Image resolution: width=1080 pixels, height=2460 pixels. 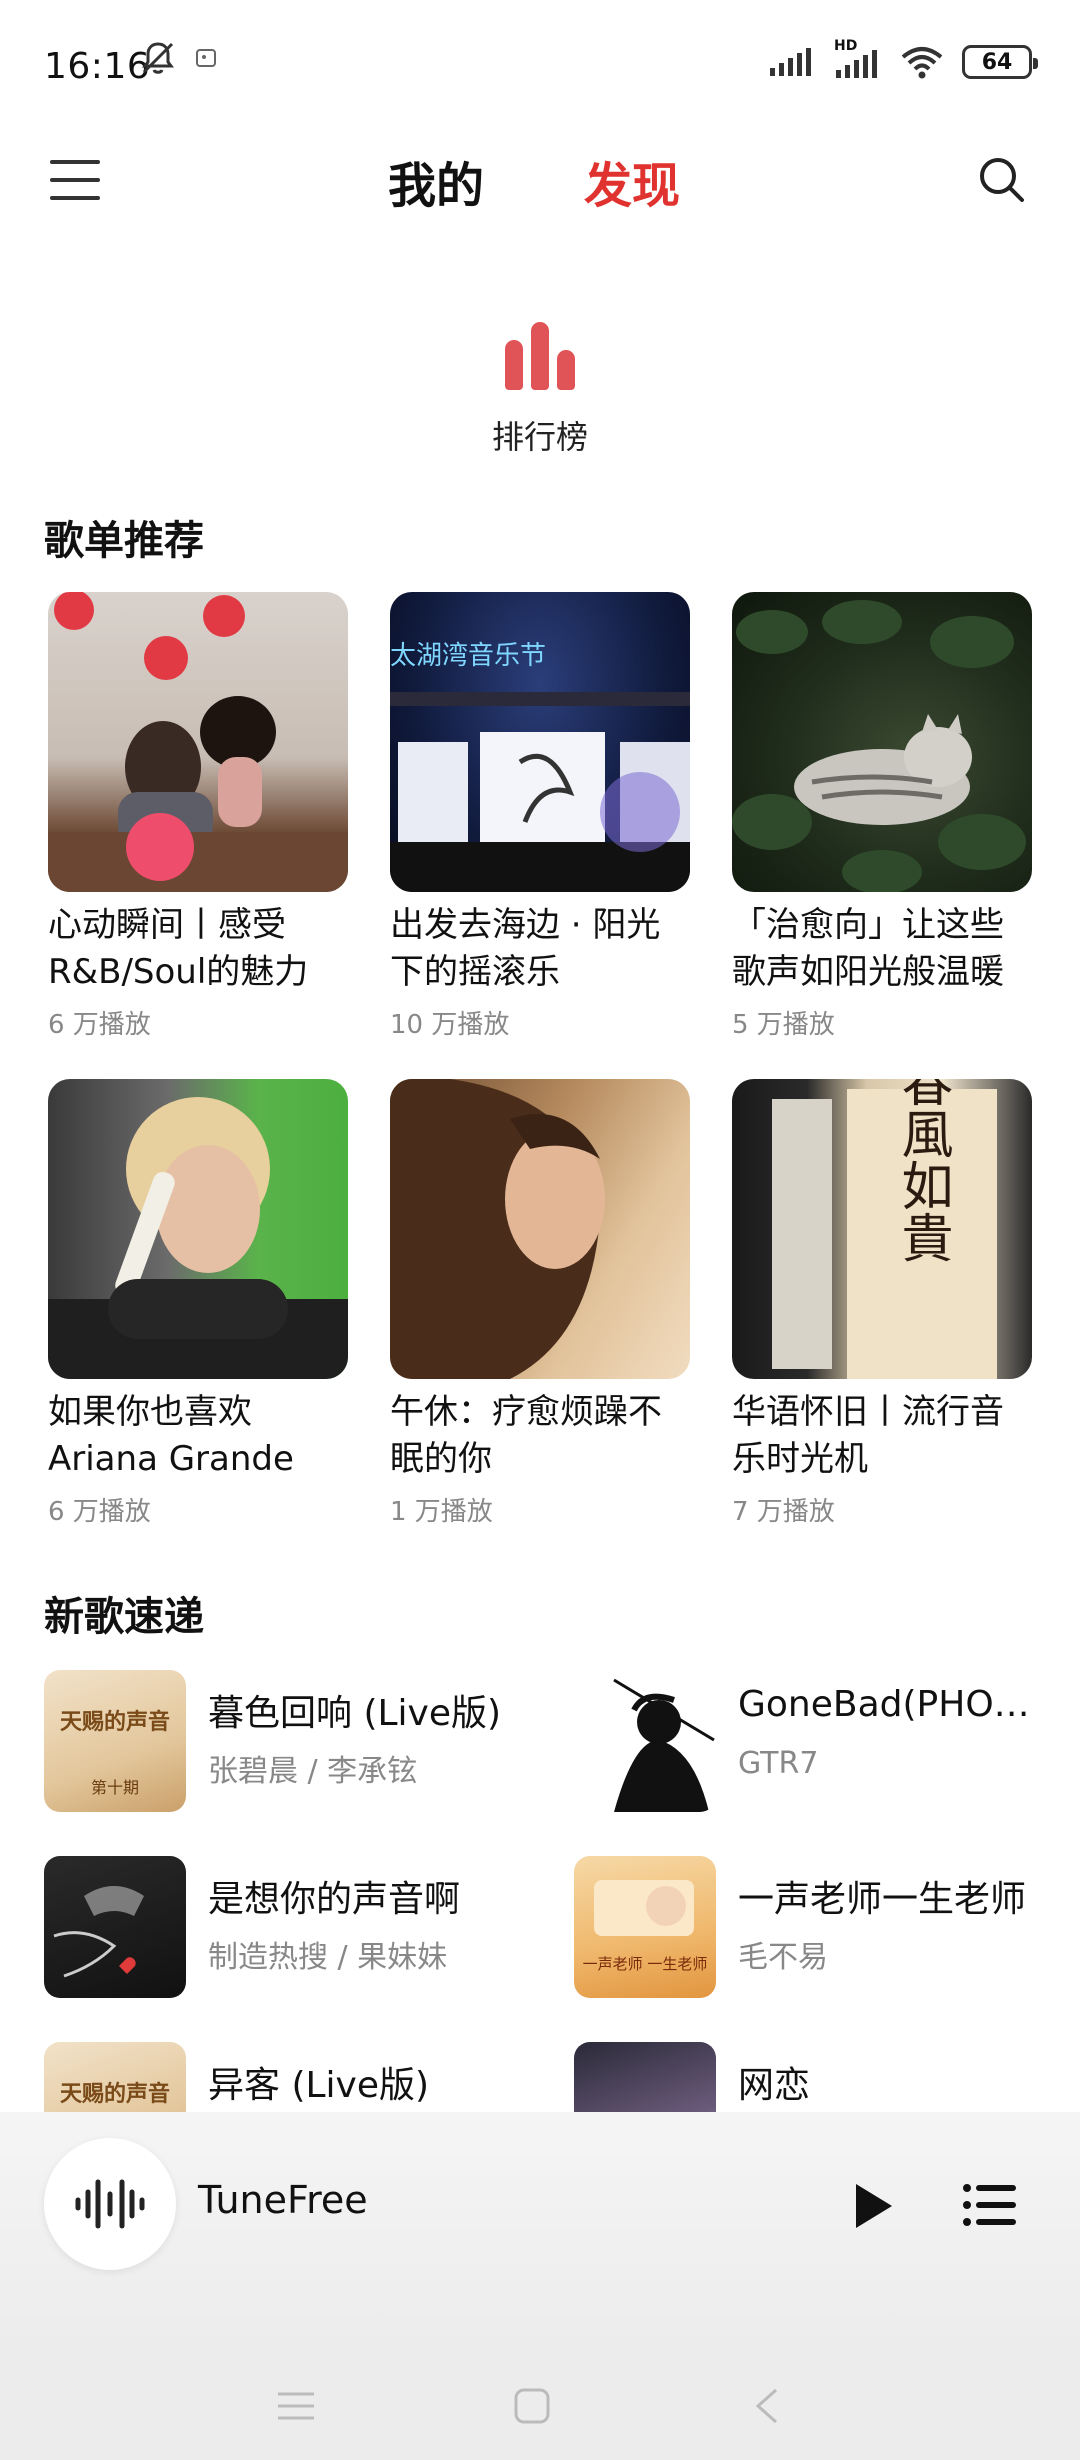 What do you see at coordinates (1002, 180) in the screenshot?
I see `search-icon` at bounding box center [1002, 180].